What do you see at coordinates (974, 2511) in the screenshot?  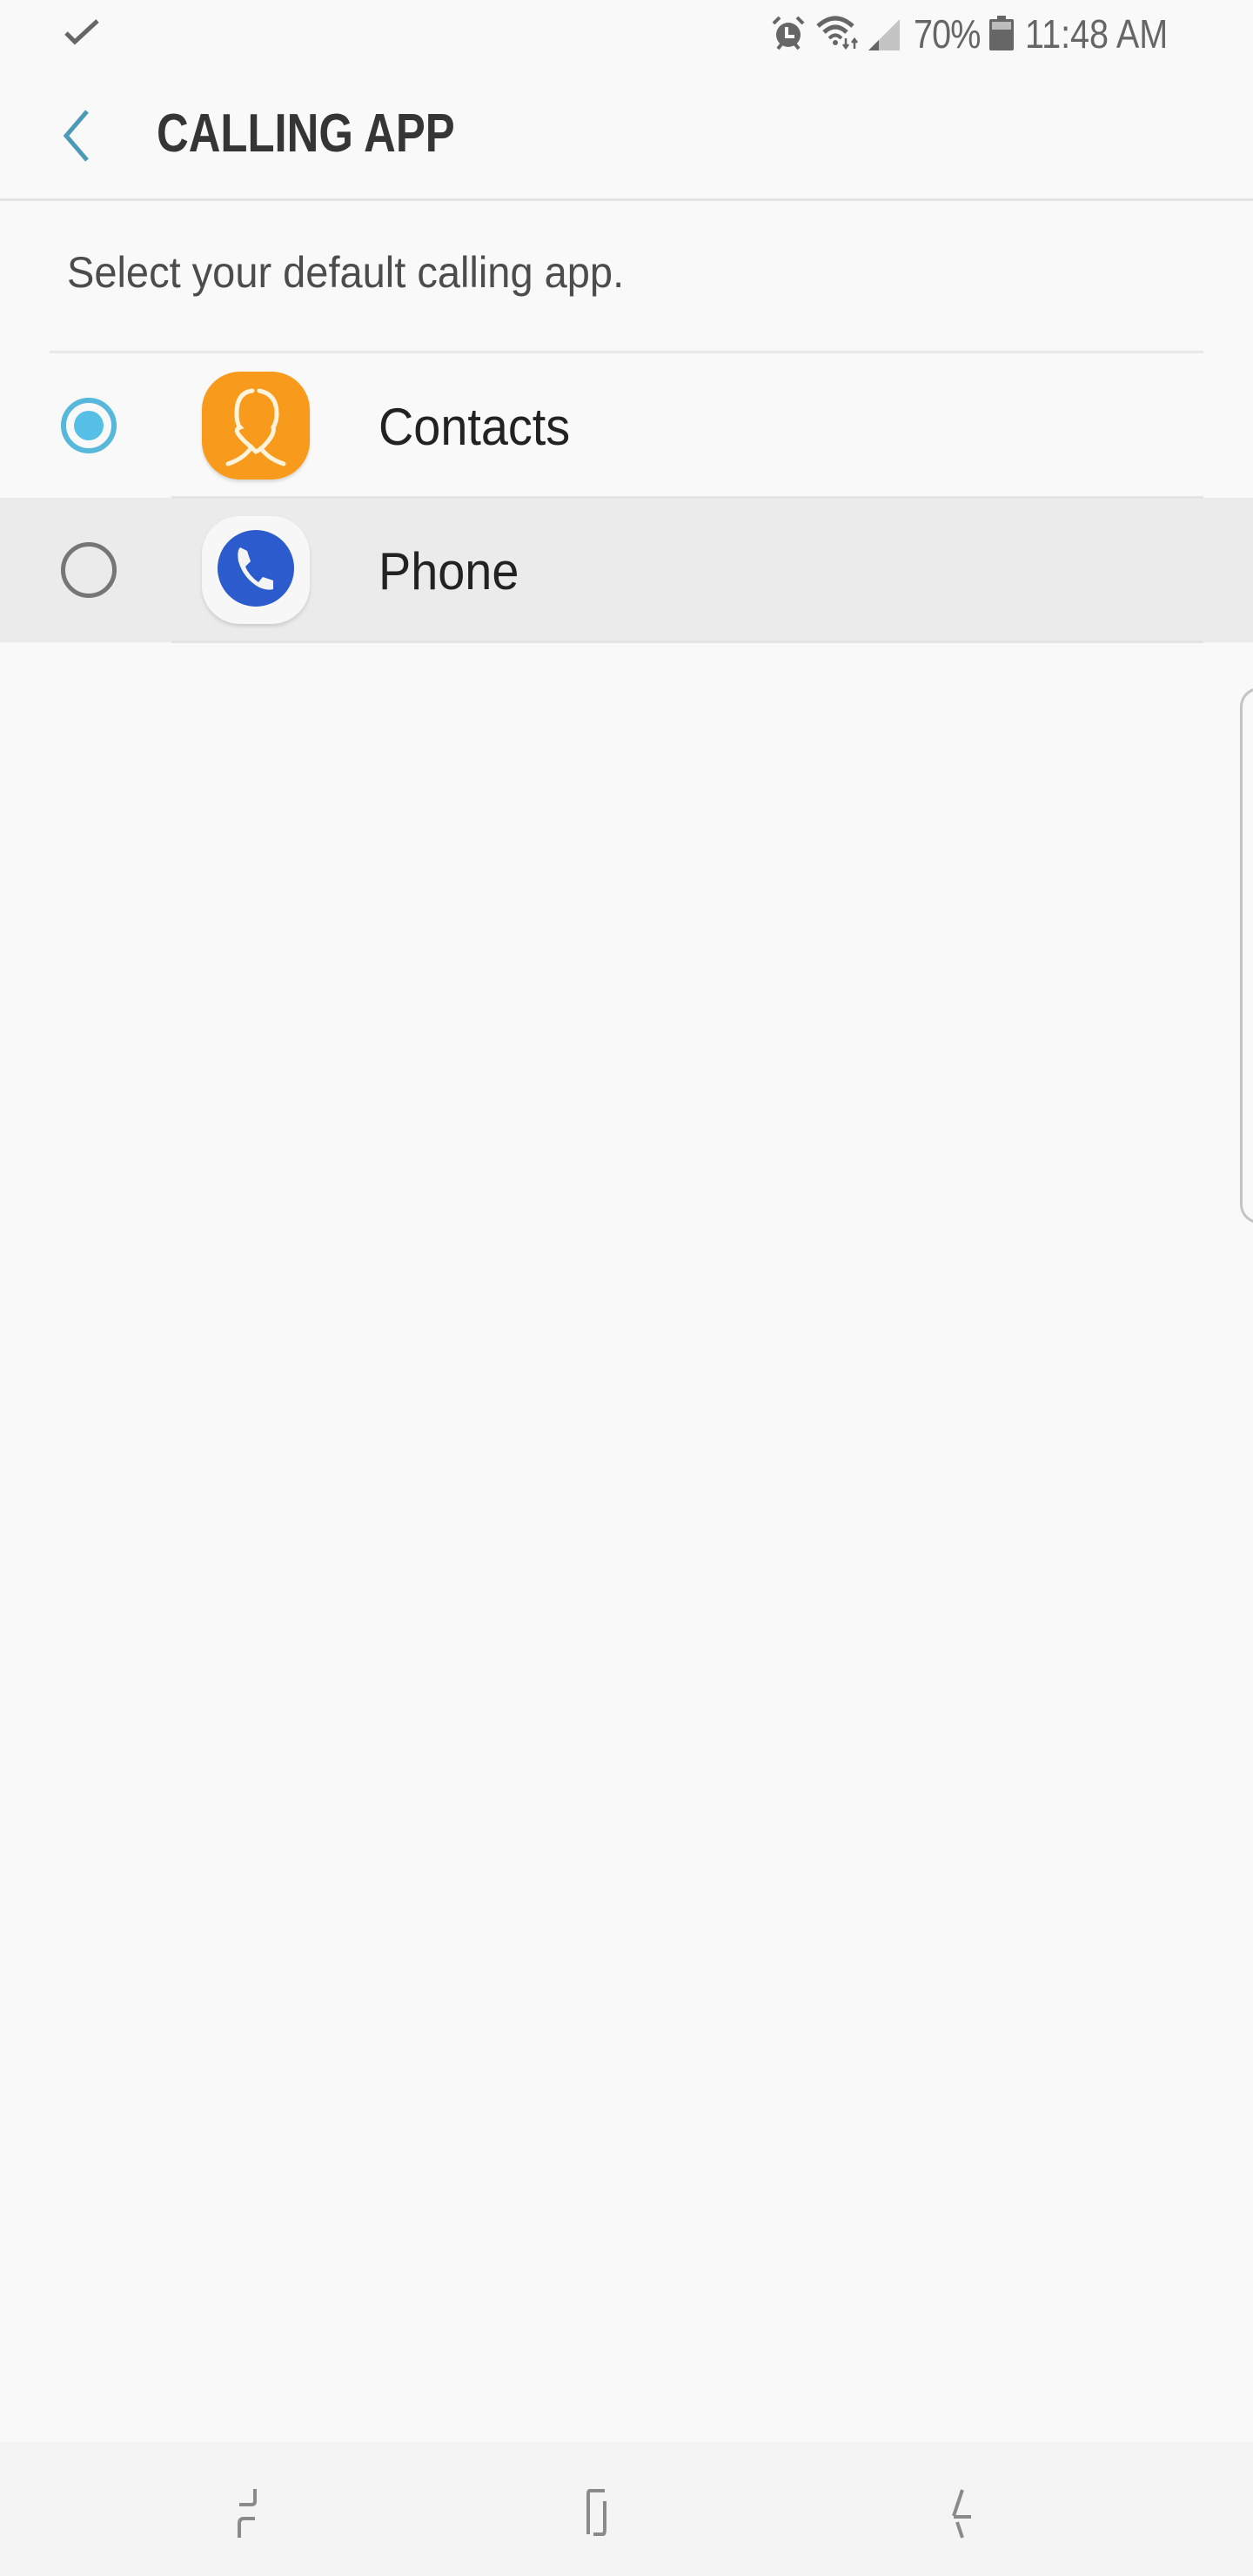 I see `back-nav-button` at bounding box center [974, 2511].